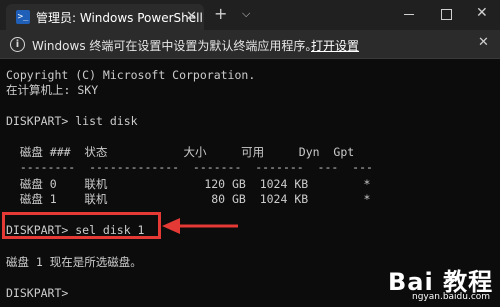 The height and width of the screenshot is (307, 500). What do you see at coordinates (131, 75) in the screenshot?
I see `console-line: Copyright (C) Microsoft Corporation.` at bounding box center [131, 75].